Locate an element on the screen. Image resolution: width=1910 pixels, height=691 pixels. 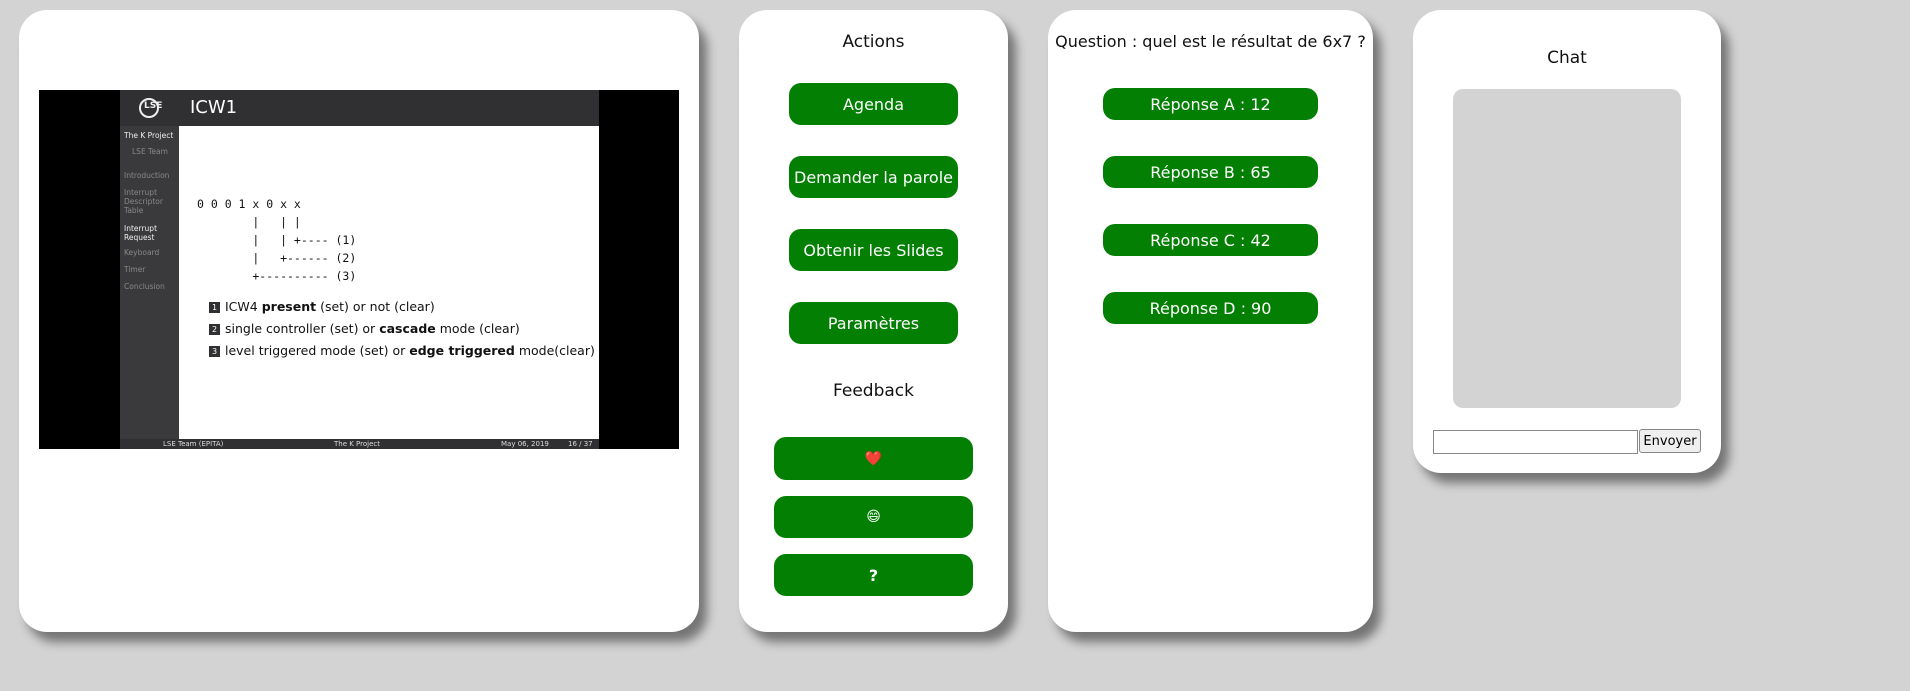
slide-sidebar-item: LSE Team is located at coordinates (150, 151).